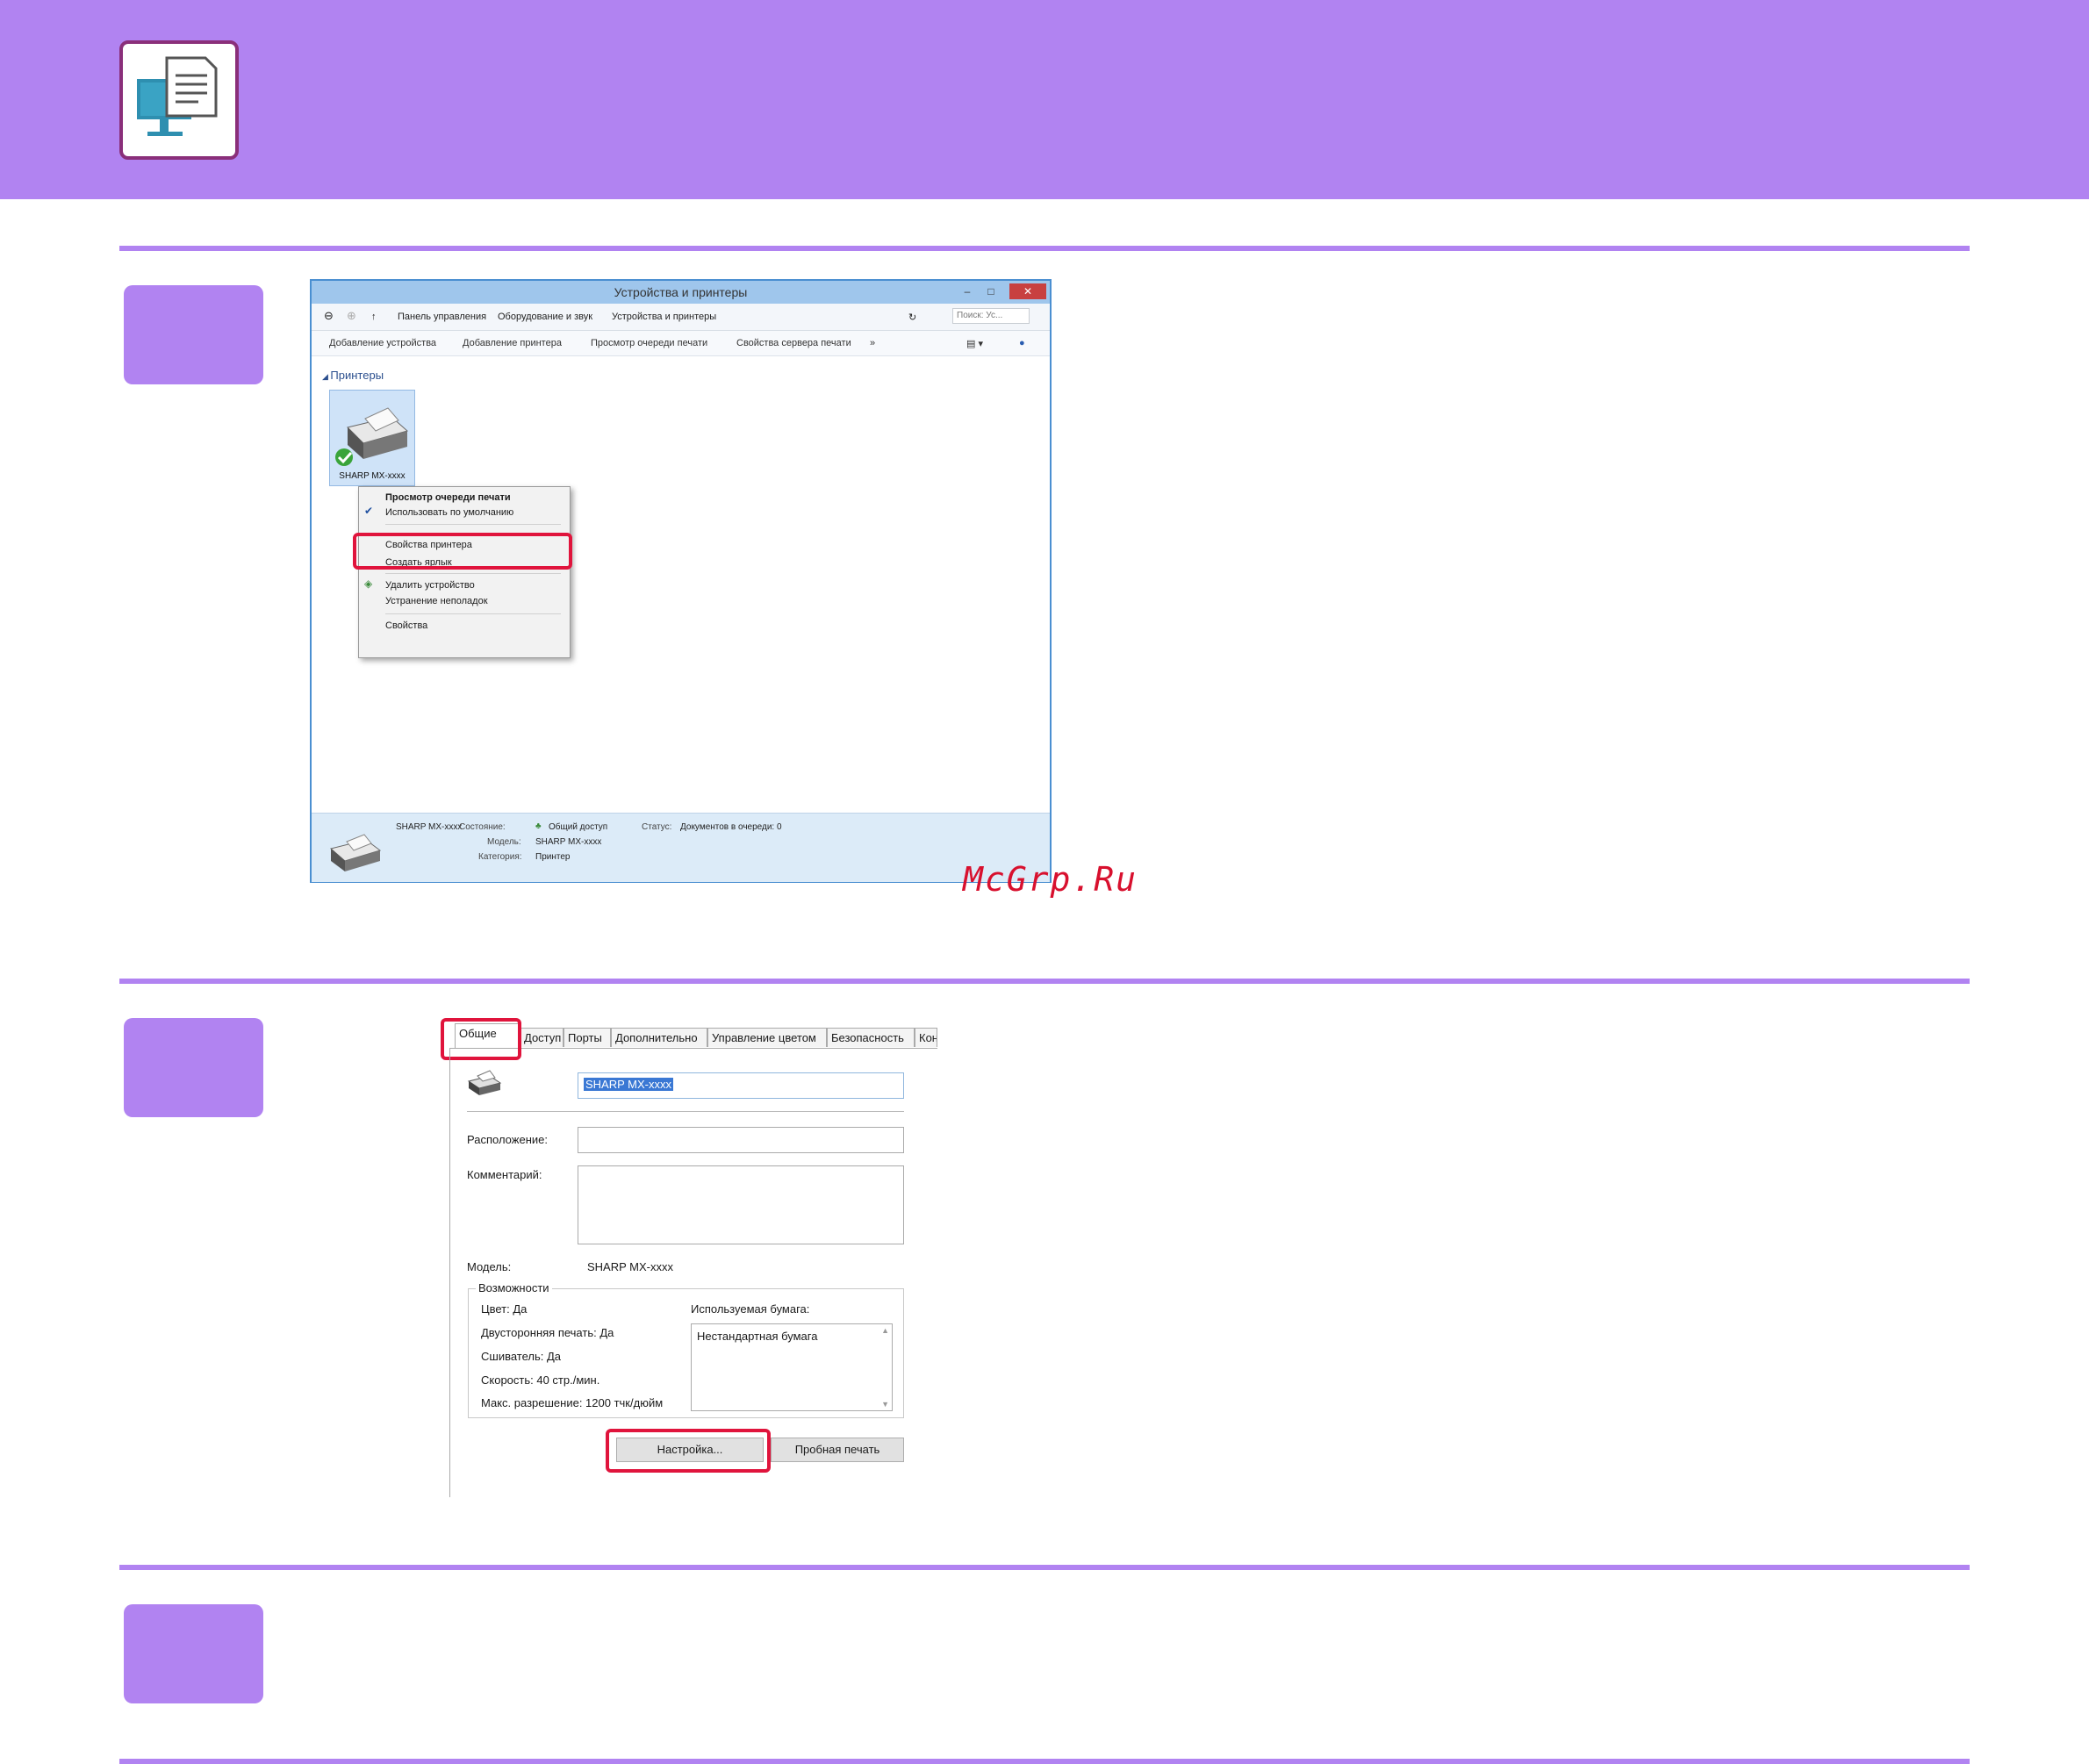 The image size is (2089, 1764). What do you see at coordinates (449, 1272) in the screenshot?
I see `dialog-border` at bounding box center [449, 1272].